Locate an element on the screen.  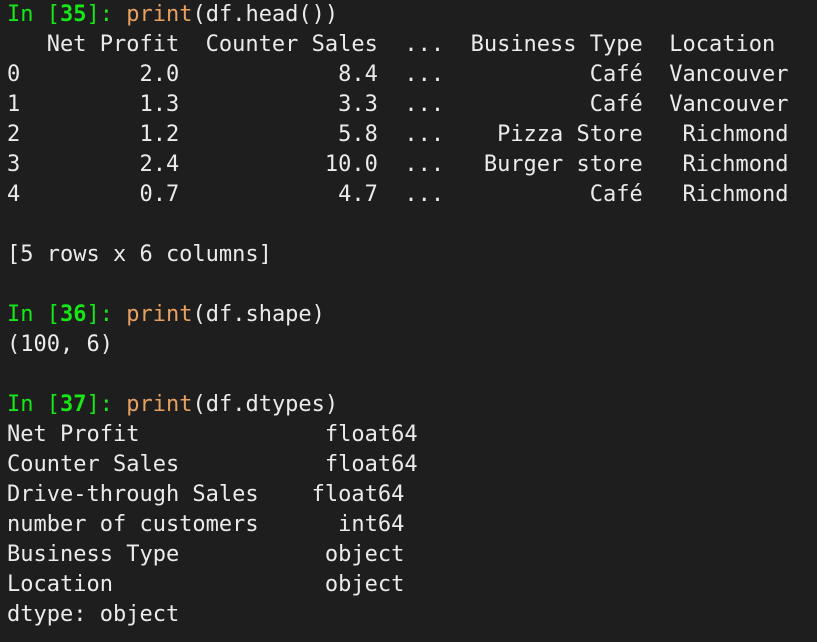
input-prompt-35: In [35]: print(df.head()) is located at coordinates (397, 15).